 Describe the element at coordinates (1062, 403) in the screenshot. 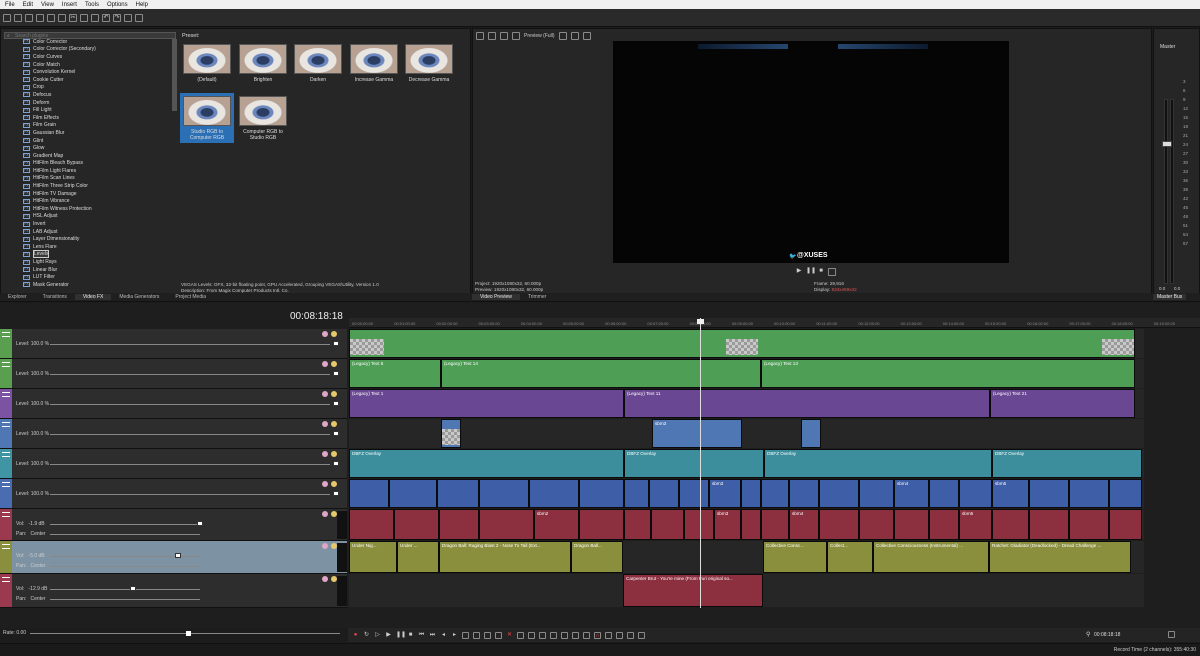

I see `timeline-clip: (Legacy) Text 21` at that location.